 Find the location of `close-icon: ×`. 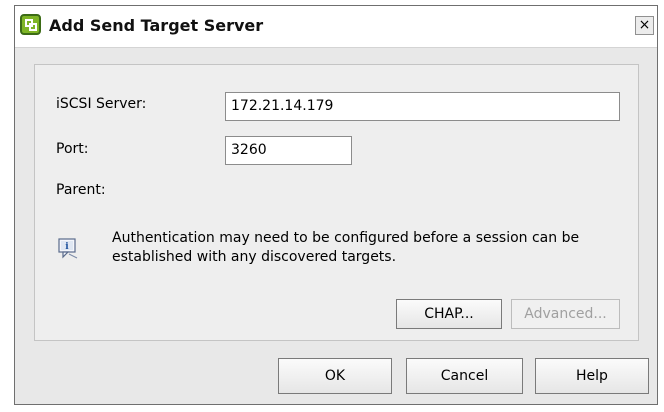

close-icon: × is located at coordinates (644, 25).